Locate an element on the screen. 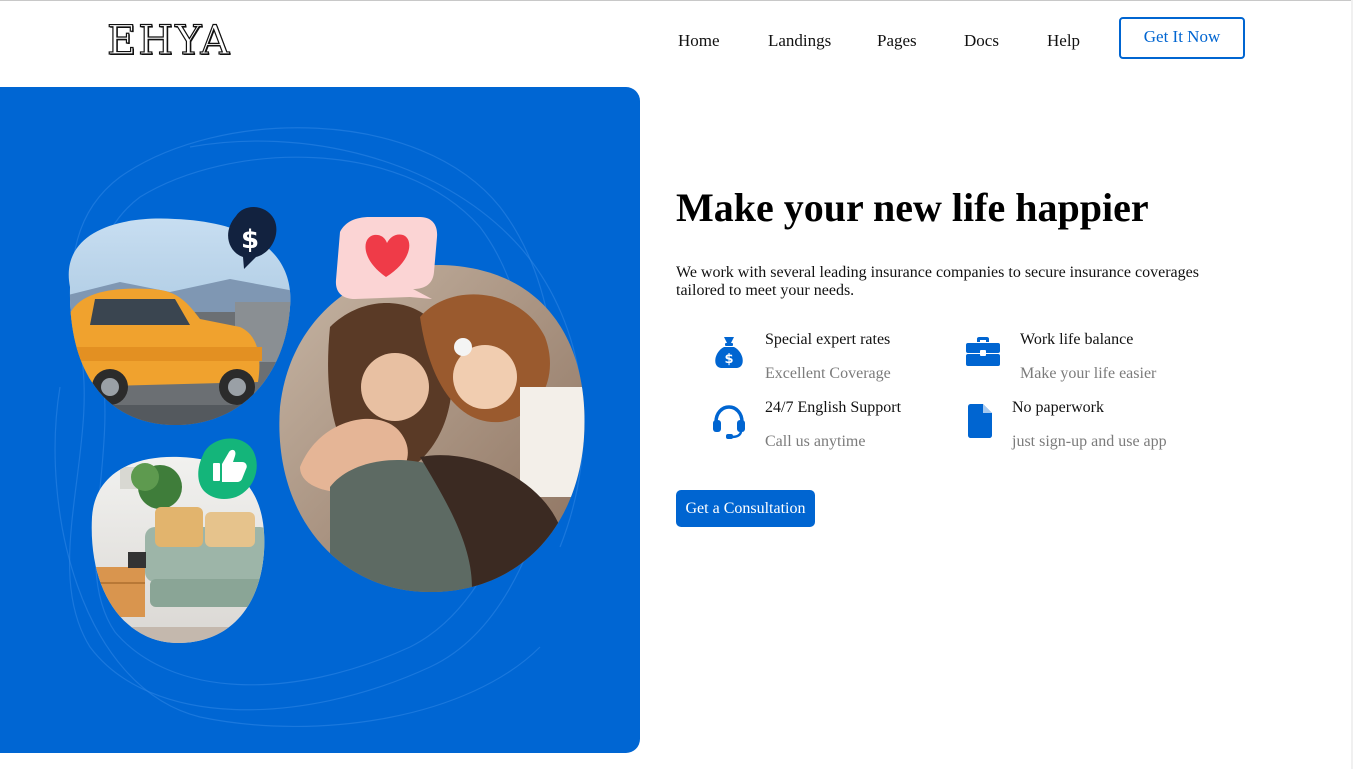 This screenshot has width=1353, height=769. get-consultation-button: Get a Consultation is located at coordinates (745, 508).